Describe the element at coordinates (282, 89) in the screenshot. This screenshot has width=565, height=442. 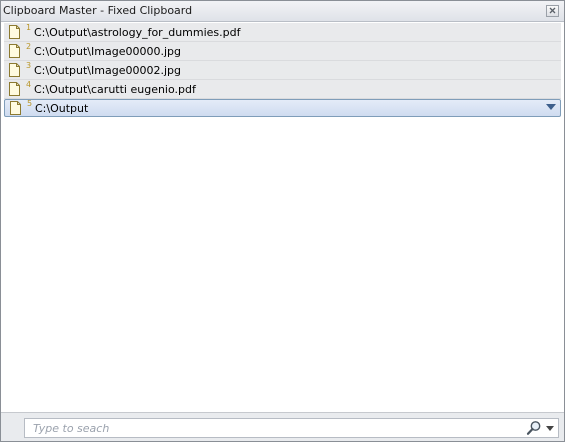
I see `list-item: 4 C:\Output\carutti eugenio.pdf` at that location.